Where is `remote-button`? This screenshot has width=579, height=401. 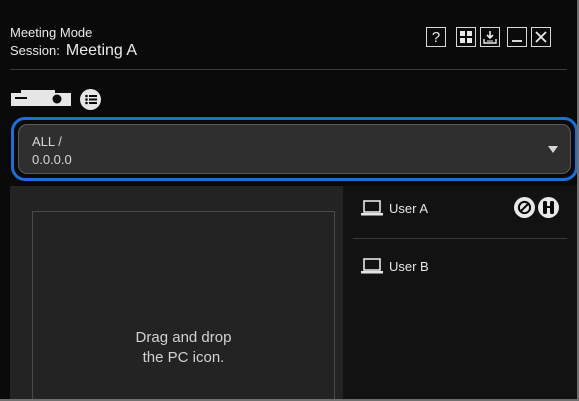 remote-button is located at coordinates (548, 207).